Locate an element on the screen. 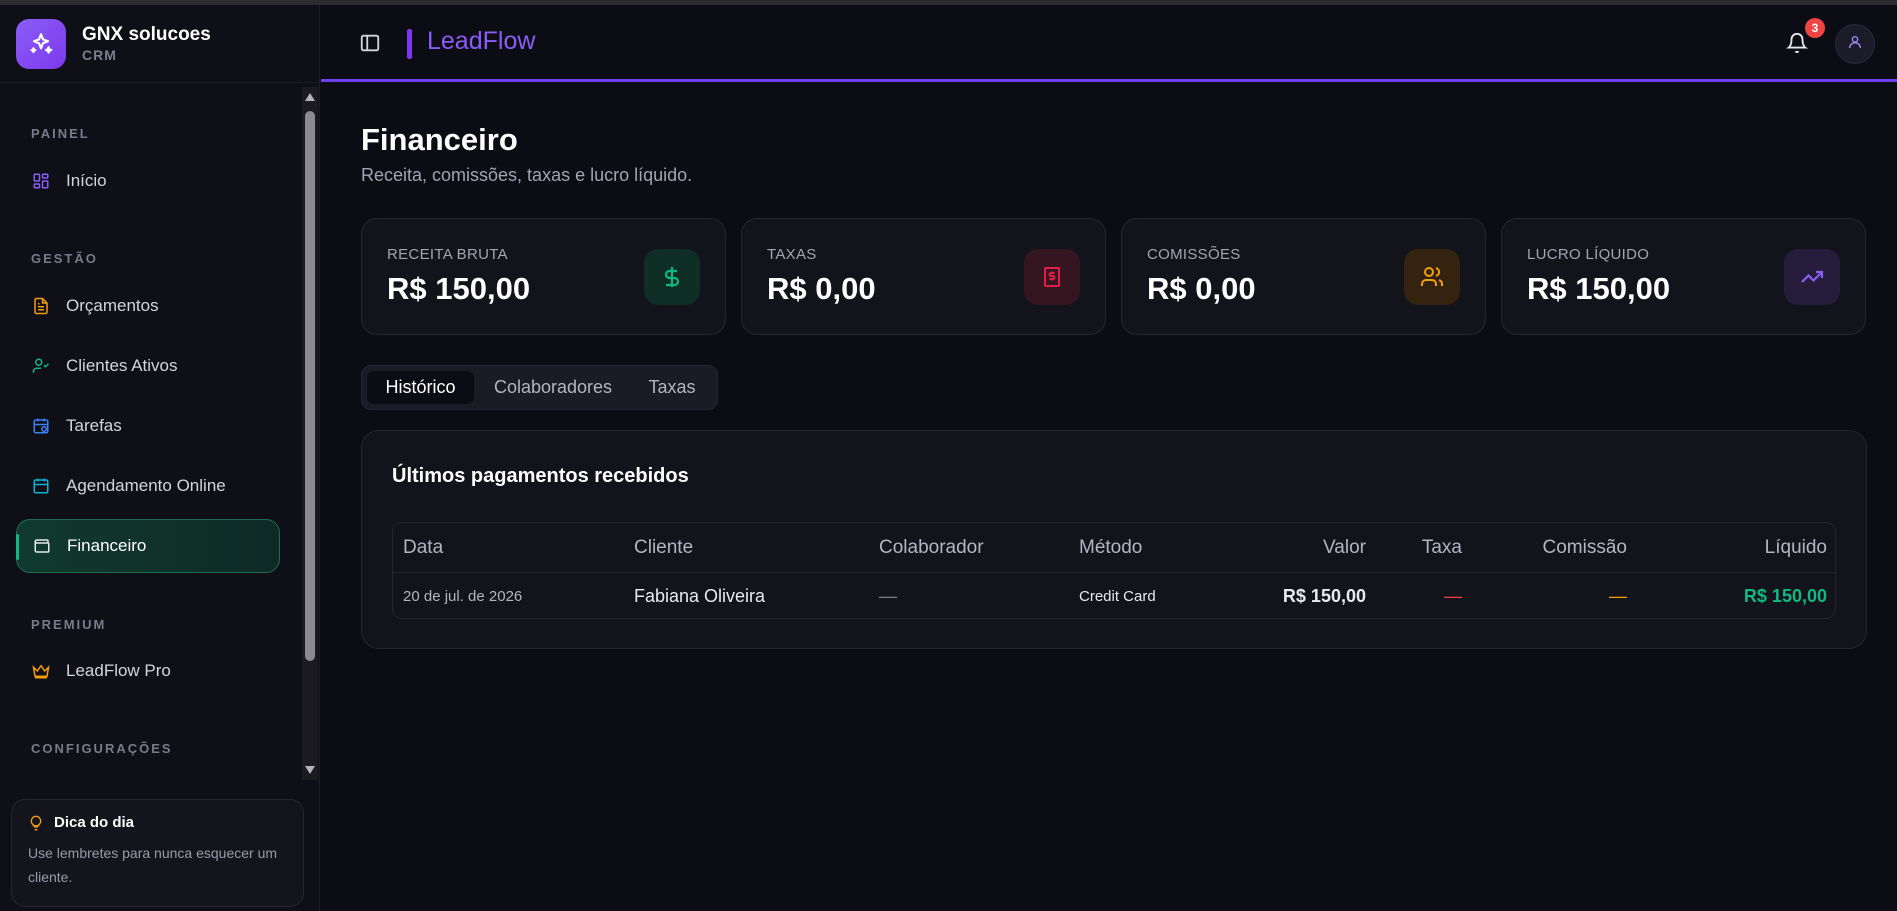  sidebar-item-label: LeadFlow Pro is located at coordinates (118, 670).